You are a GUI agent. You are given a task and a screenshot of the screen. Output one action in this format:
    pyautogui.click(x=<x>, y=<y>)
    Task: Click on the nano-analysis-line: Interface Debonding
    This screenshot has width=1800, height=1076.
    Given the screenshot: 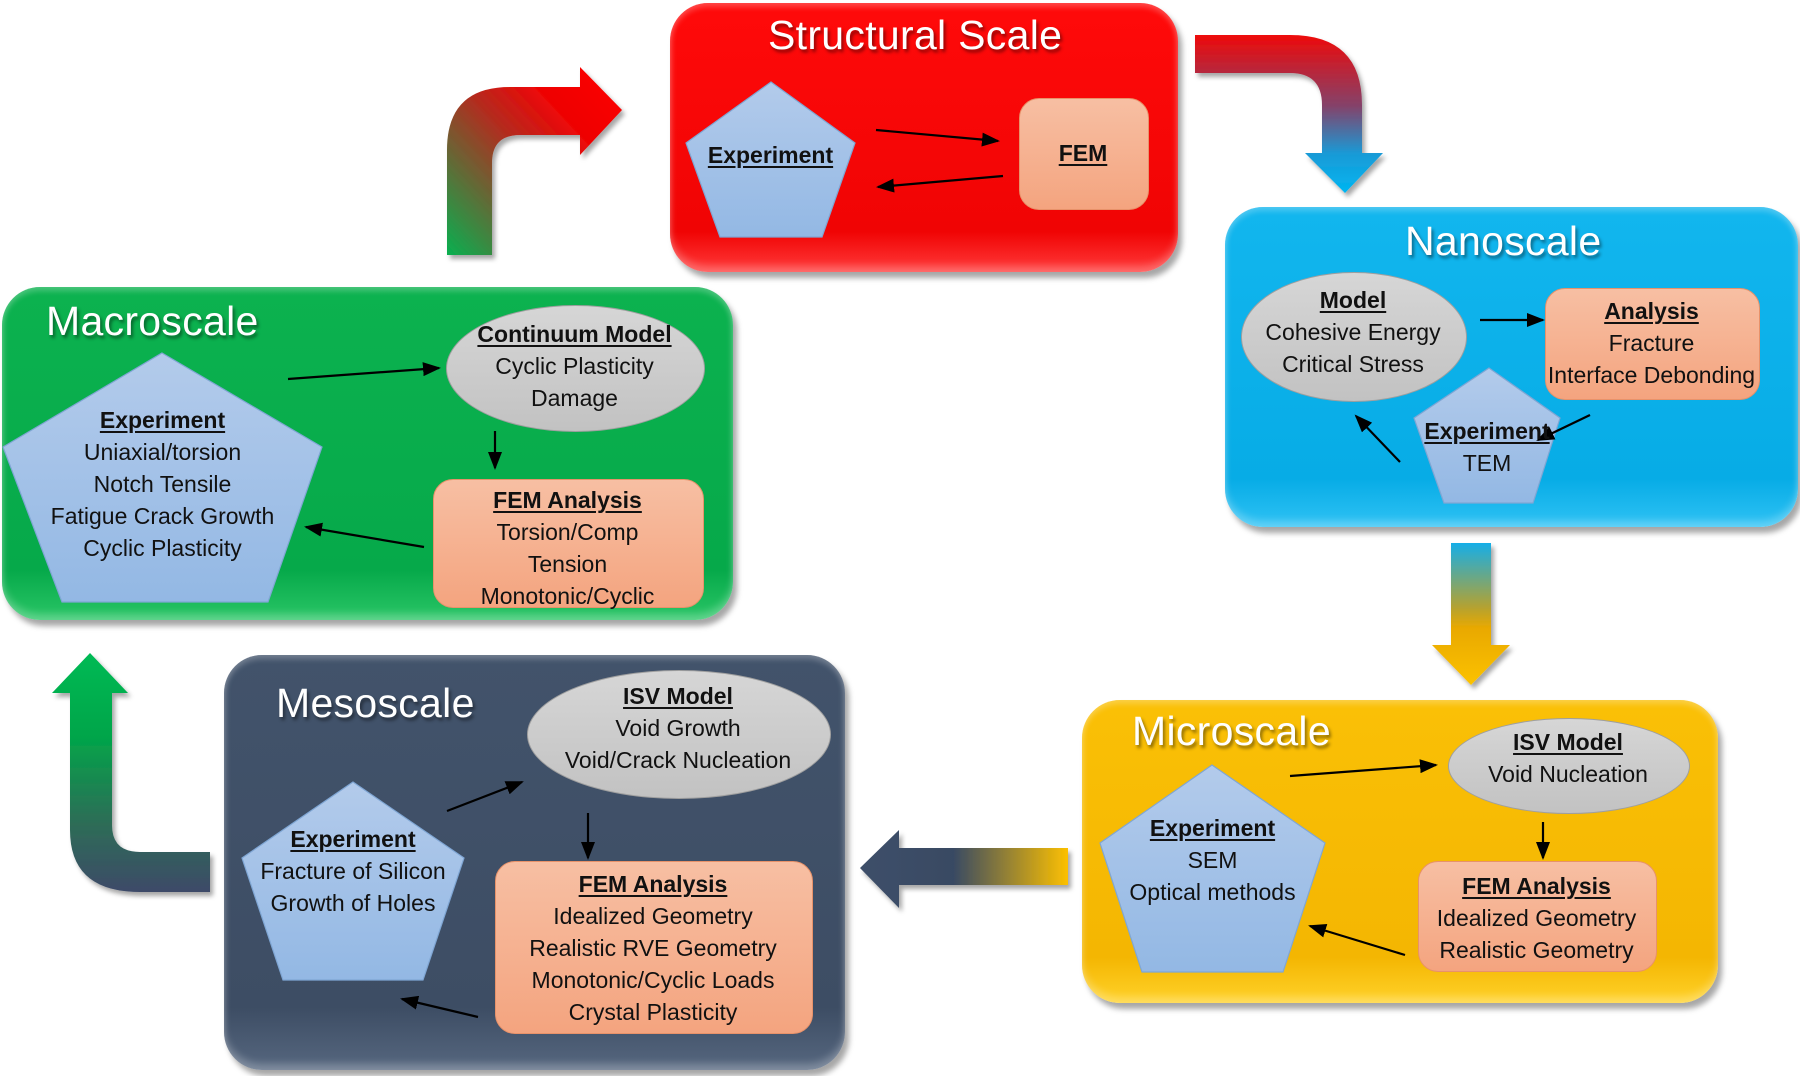 What is the action you would take?
    pyautogui.click(x=1651, y=375)
    